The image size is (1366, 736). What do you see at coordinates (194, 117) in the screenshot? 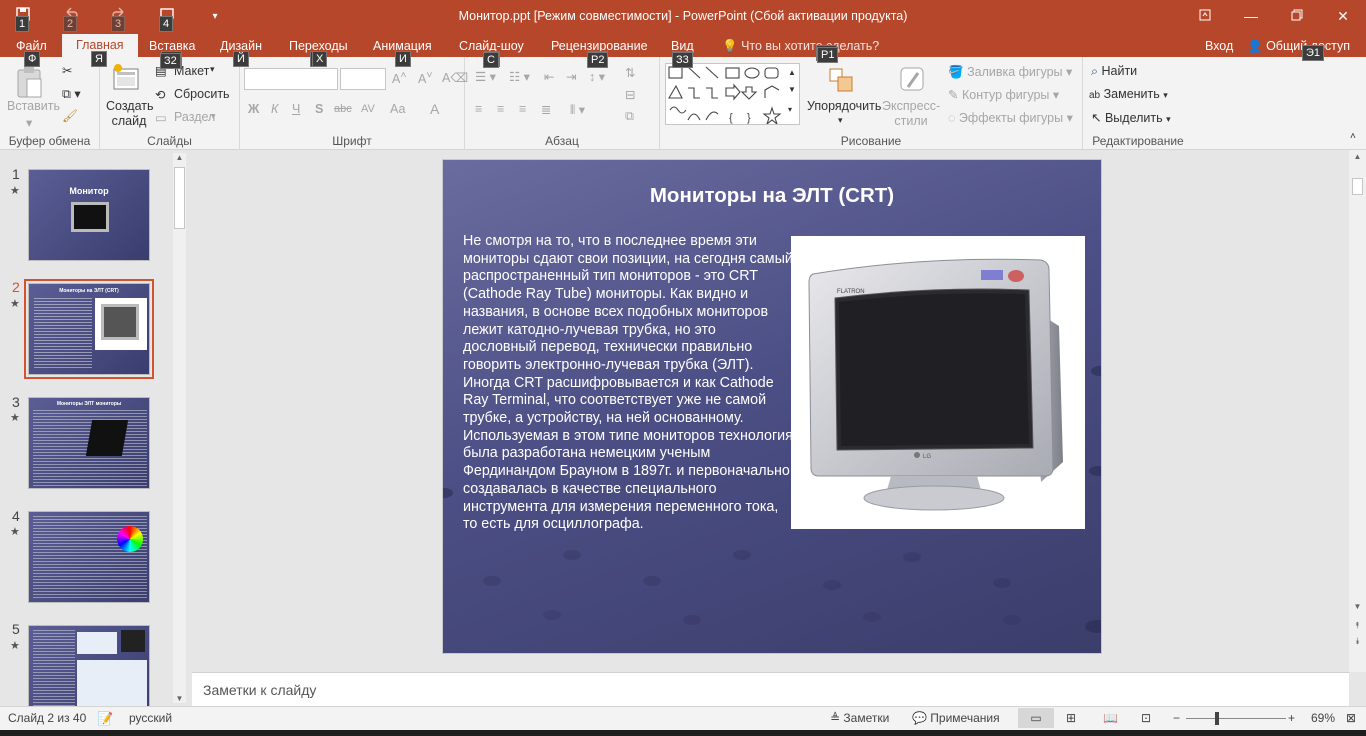
I see `section-button: Раздел` at bounding box center [194, 117].